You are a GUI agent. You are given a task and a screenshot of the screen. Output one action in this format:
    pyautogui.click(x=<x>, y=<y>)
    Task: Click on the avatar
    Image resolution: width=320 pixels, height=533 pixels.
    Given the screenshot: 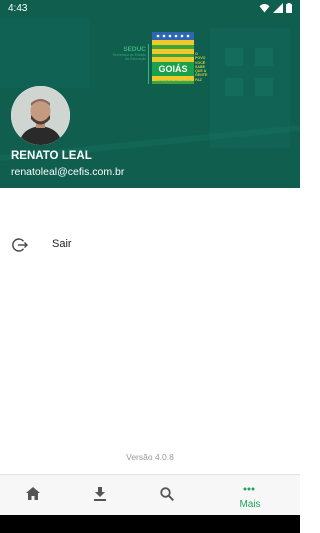 What is the action you would take?
    pyautogui.click(x=40, y=115)
    